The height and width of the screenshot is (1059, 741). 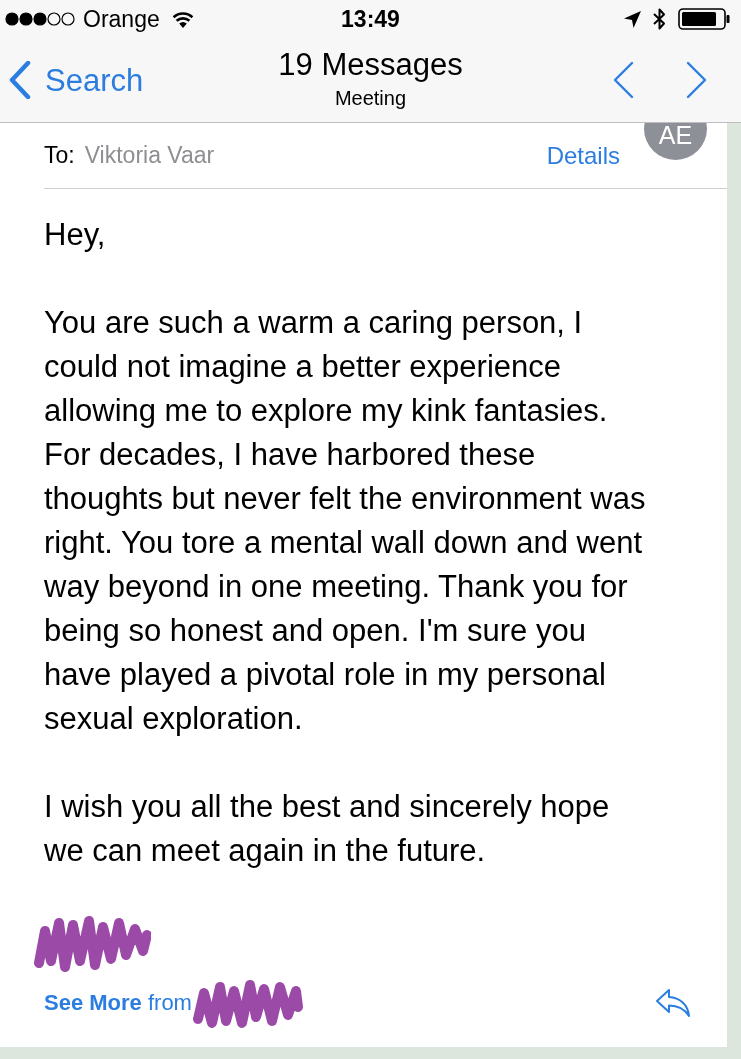 What do you see at coordinates (370, 98) in the screenshot?
I see `thread-subject: Meeting` at bounding box center [370, 98].